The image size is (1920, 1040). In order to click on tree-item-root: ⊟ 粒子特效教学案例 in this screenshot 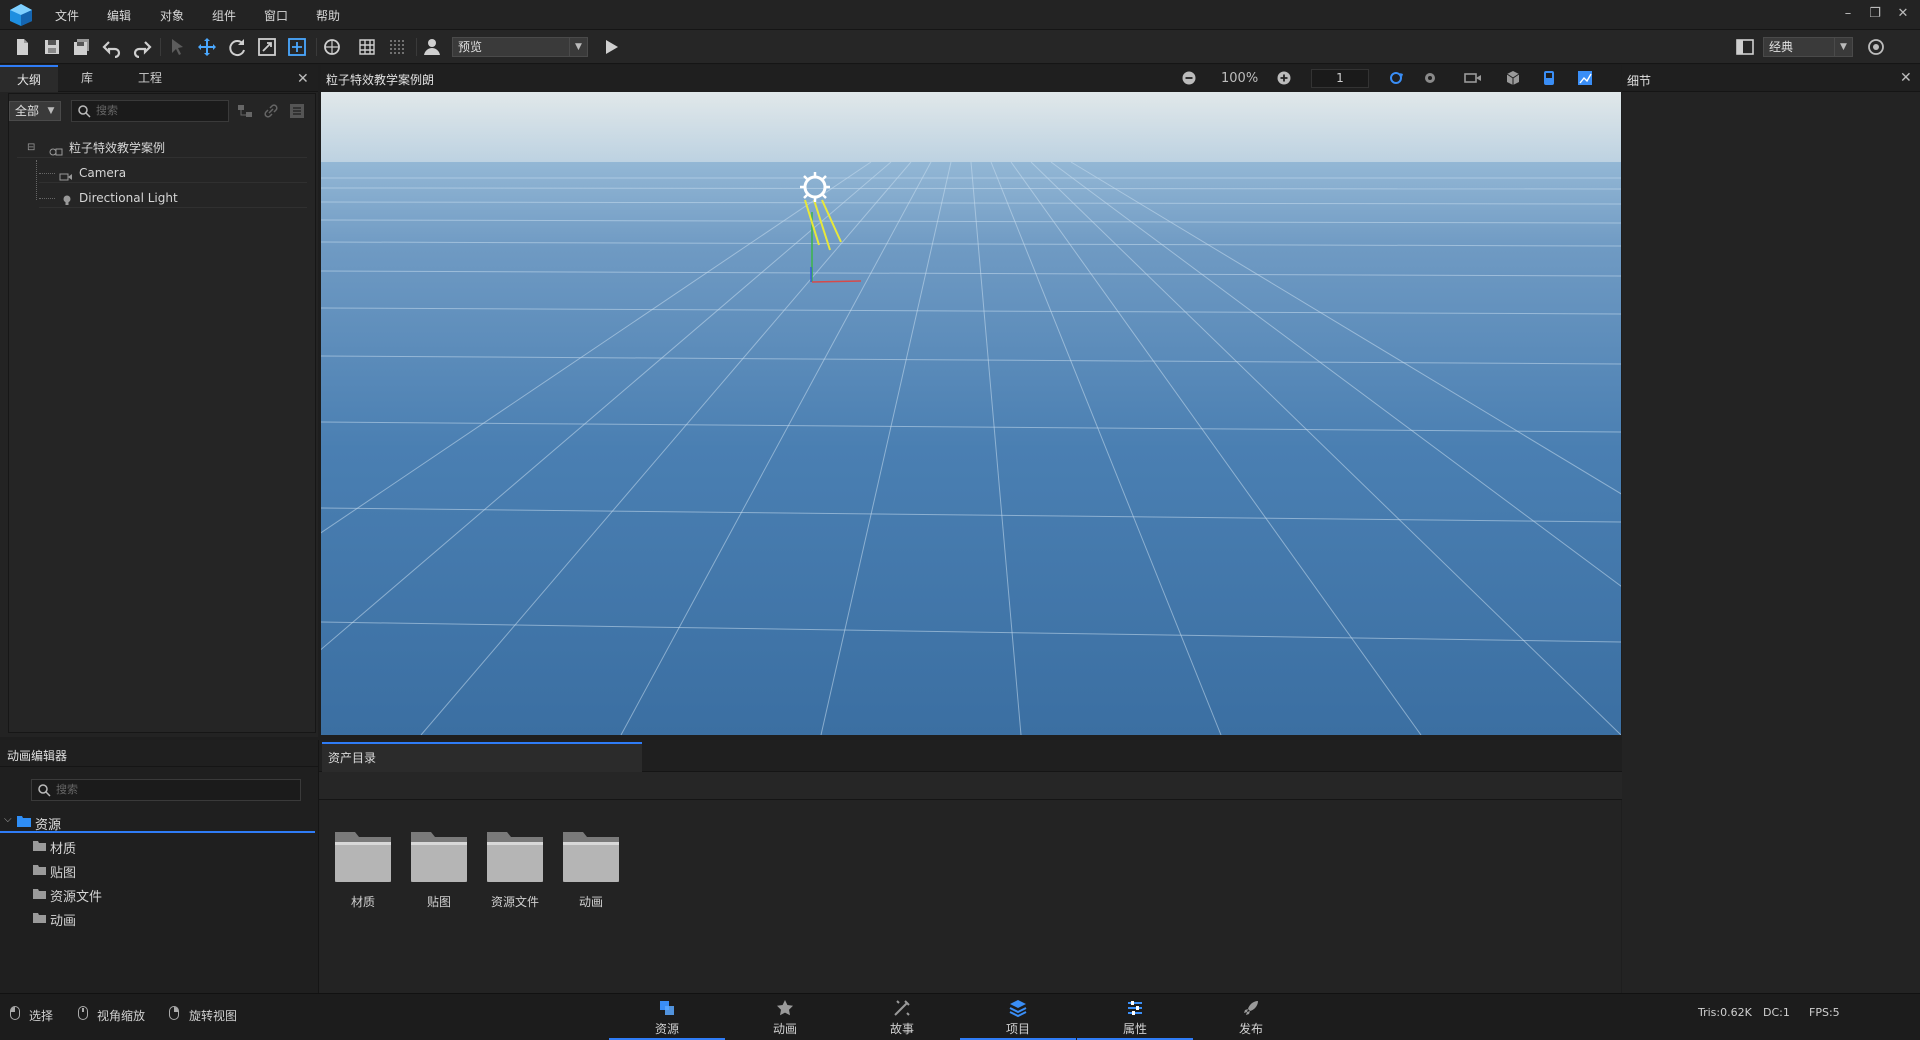, I will do `click(162, 148)`.